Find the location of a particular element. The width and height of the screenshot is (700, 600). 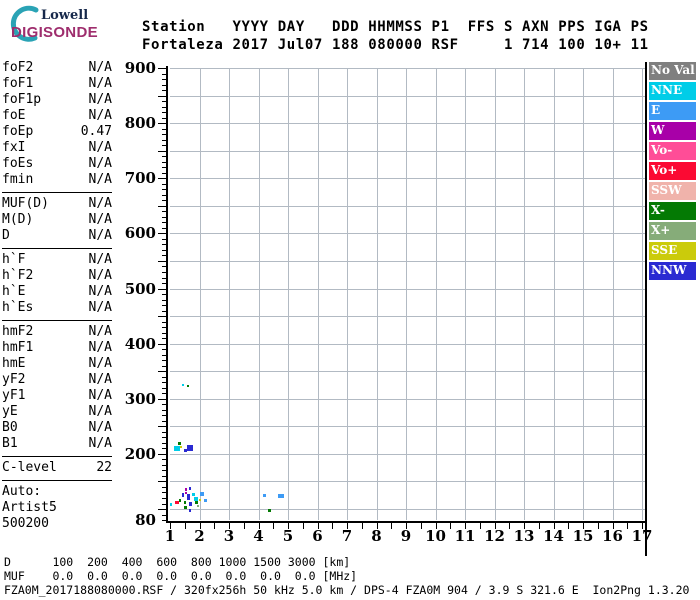

parameter-row: yE N/A is located at coordinates (57, 412).